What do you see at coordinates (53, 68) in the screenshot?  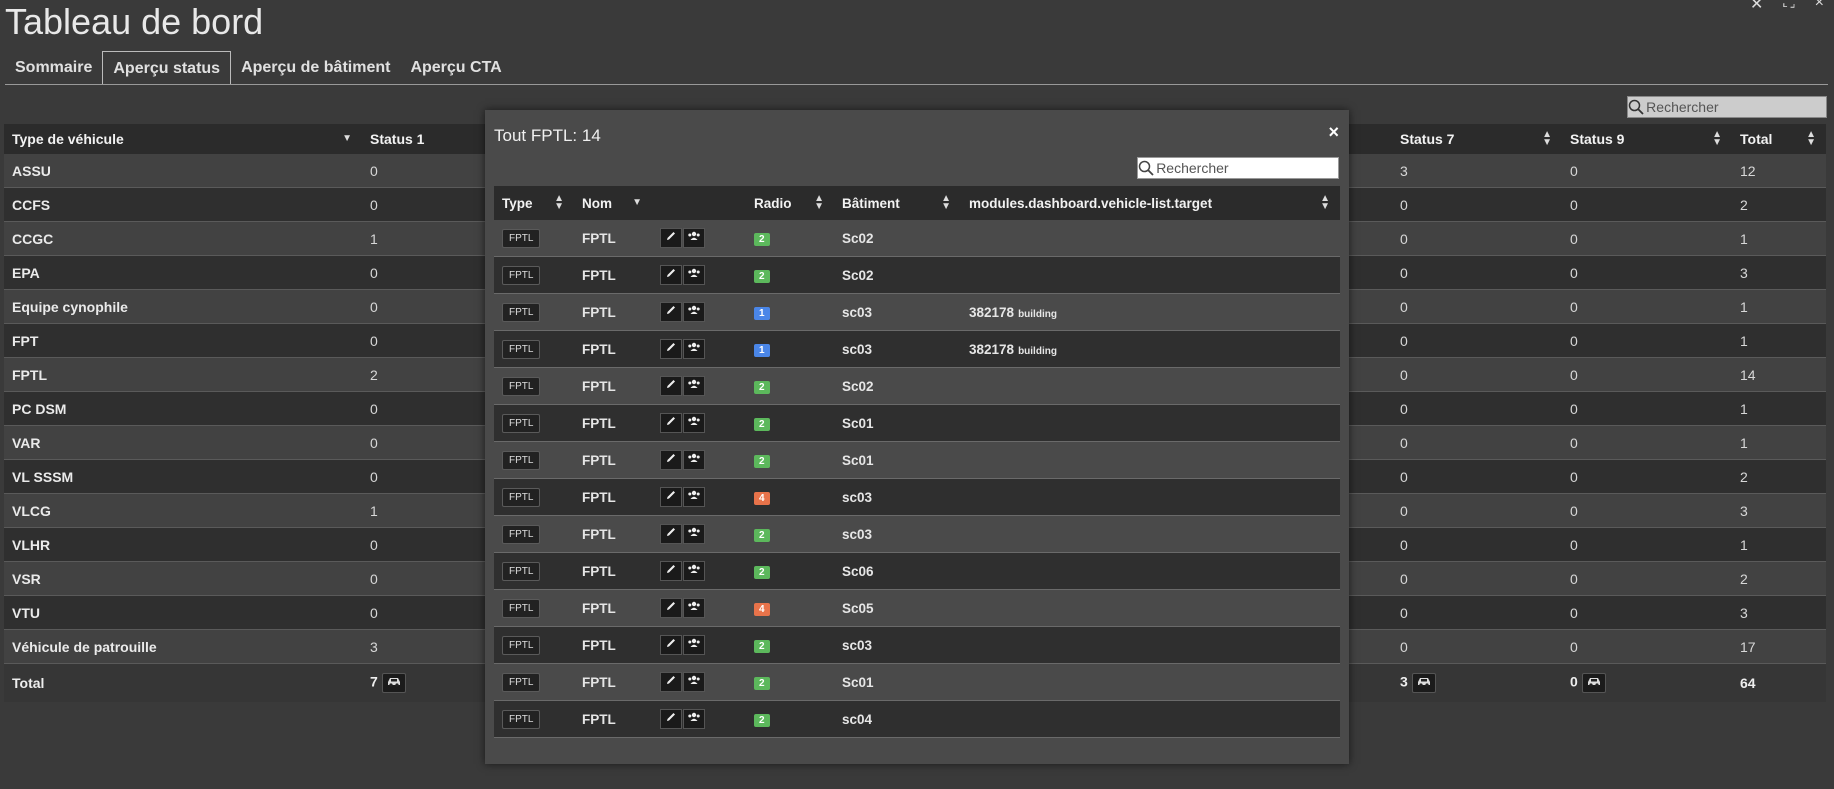 I see `tab-sommaire: Sommaire` at bounding box center [53, 68].